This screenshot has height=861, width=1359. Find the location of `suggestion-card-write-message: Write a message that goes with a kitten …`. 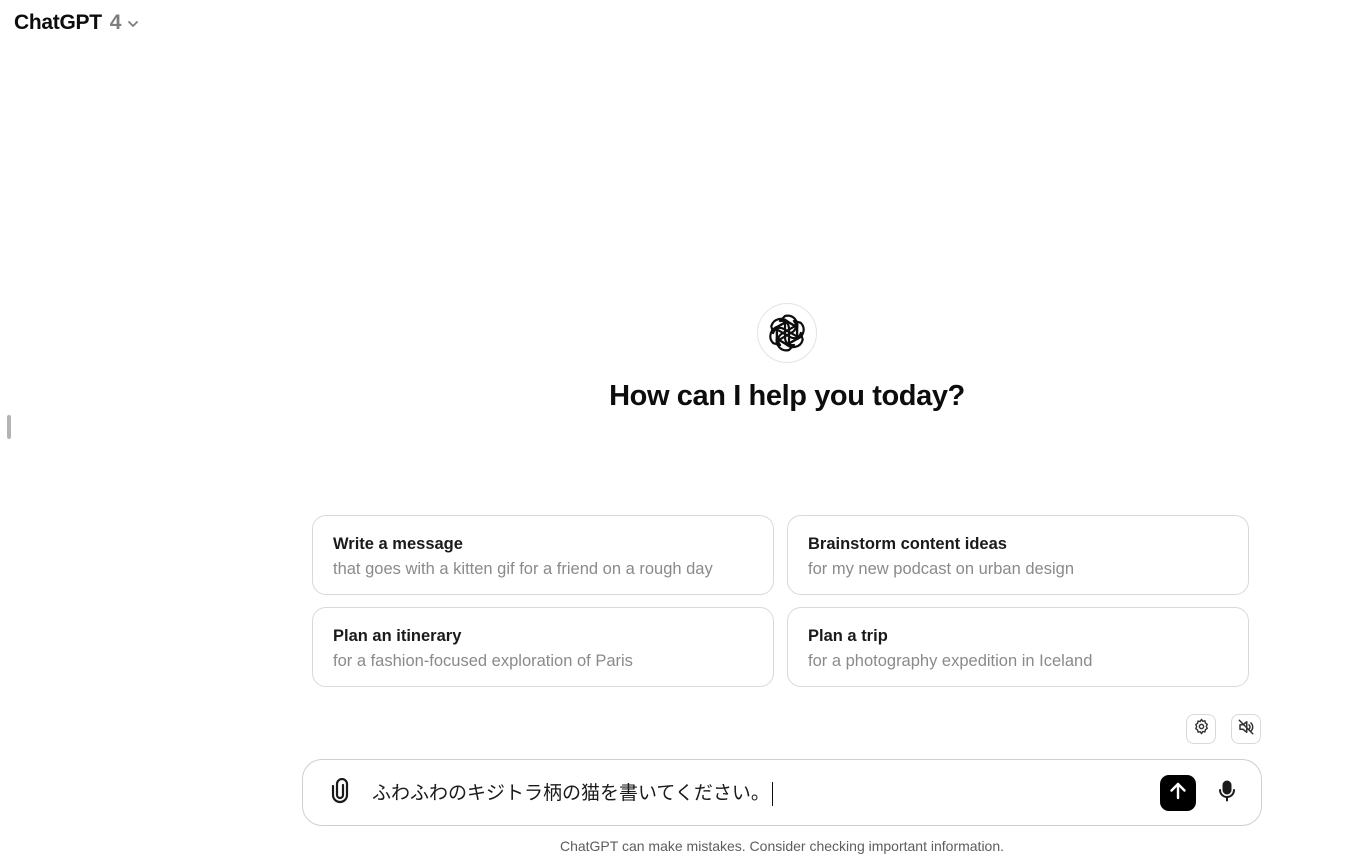

suggestion-card-write-message: Write a message that goes with a kitten … is located at coordinates (543, 555).